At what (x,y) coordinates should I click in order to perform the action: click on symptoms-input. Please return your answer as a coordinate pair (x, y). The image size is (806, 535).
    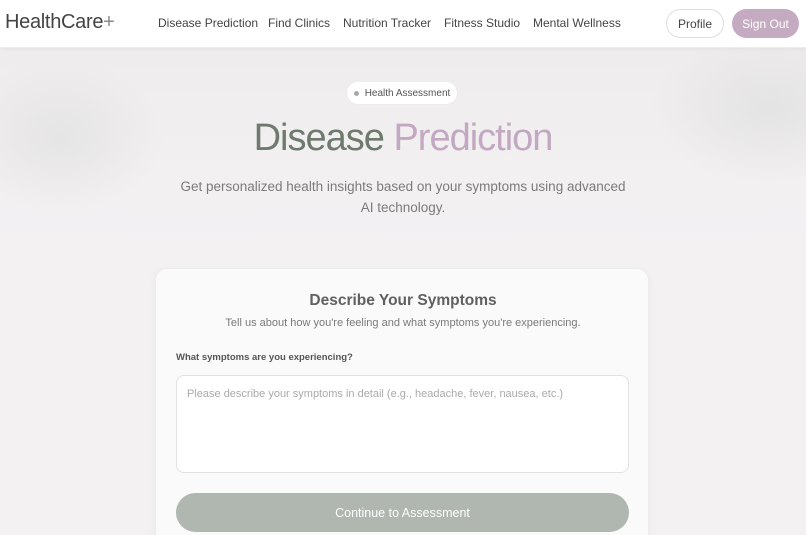
    Looking at the image, I should click on (402, 424).